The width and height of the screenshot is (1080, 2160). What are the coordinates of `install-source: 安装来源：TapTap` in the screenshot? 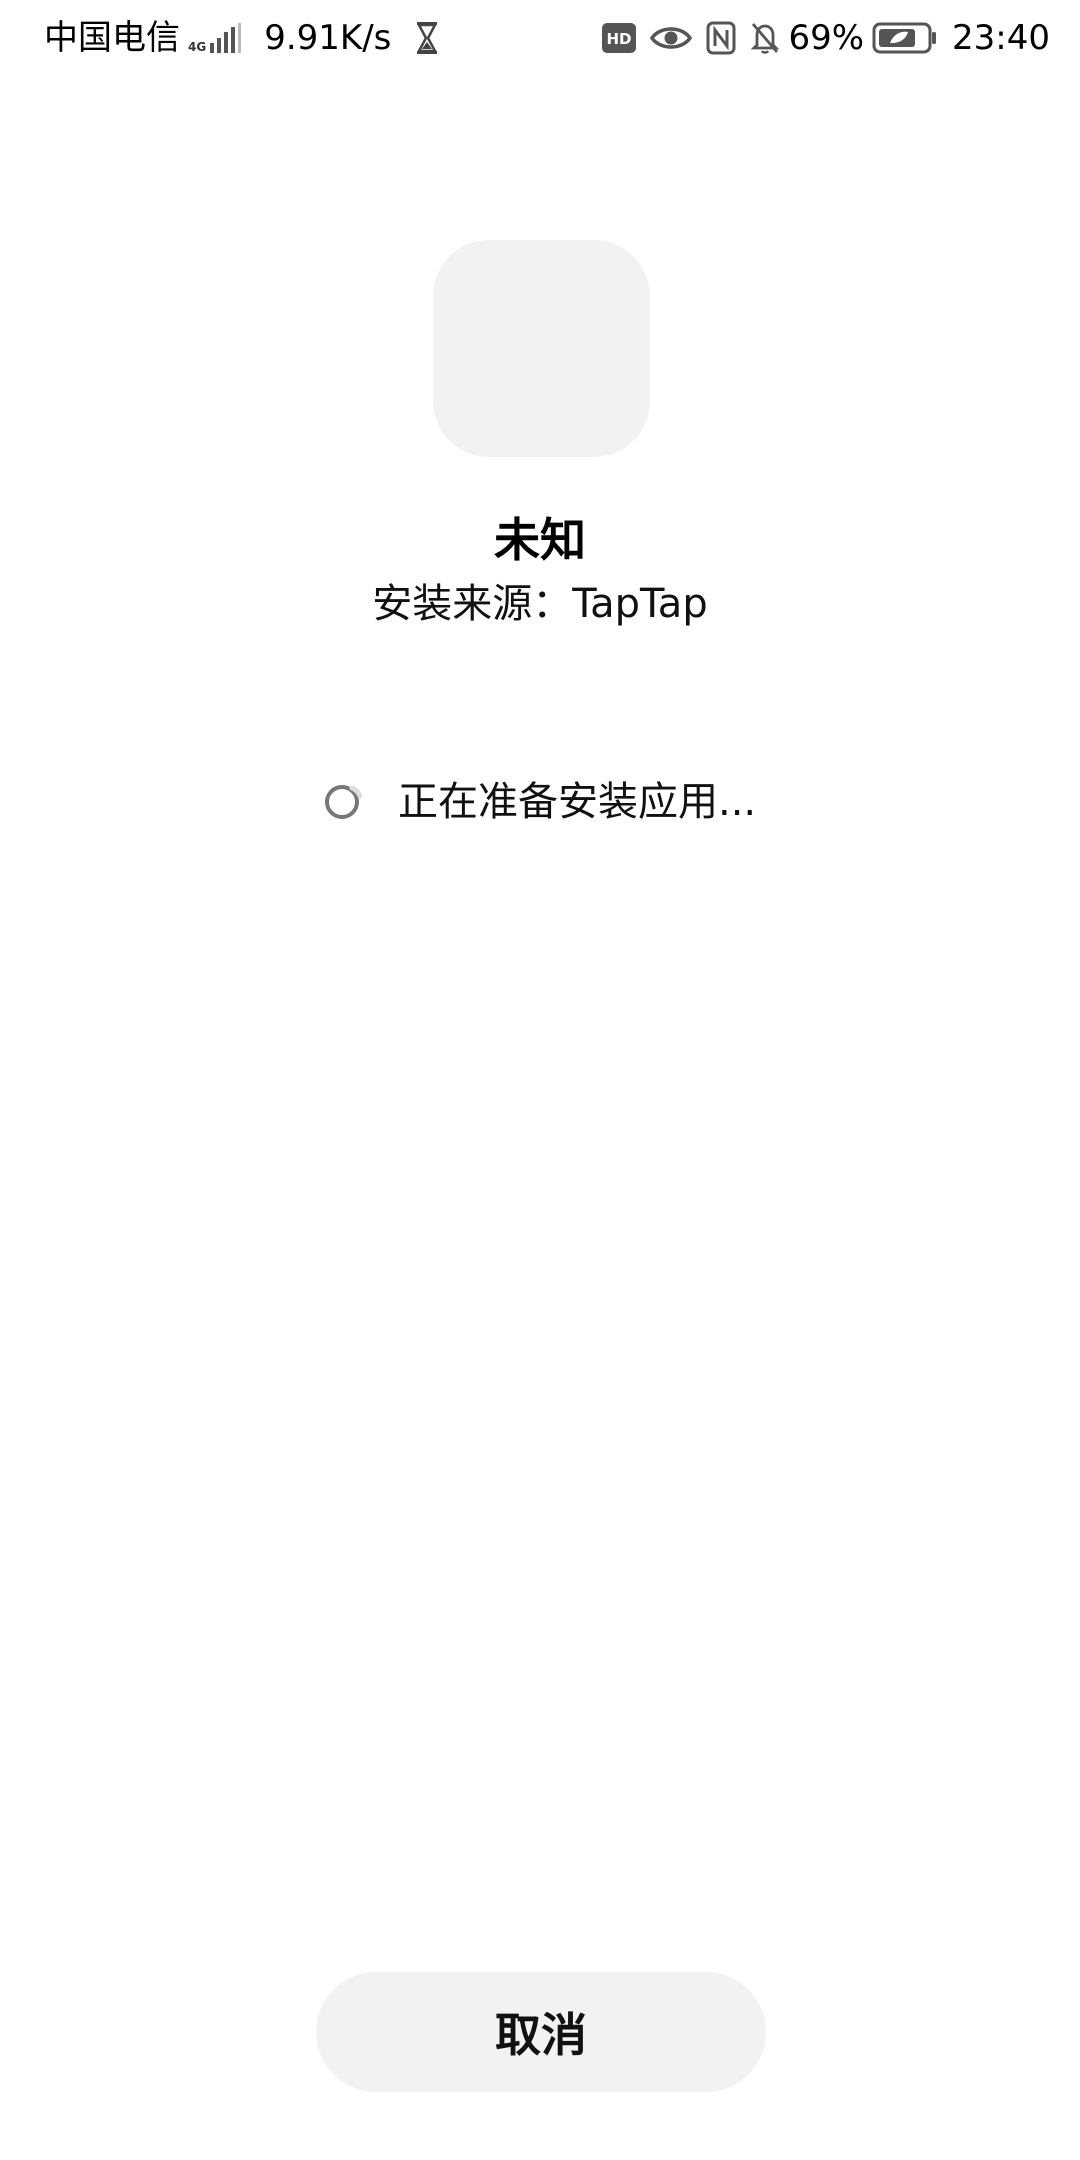 It's located at (540, 604).